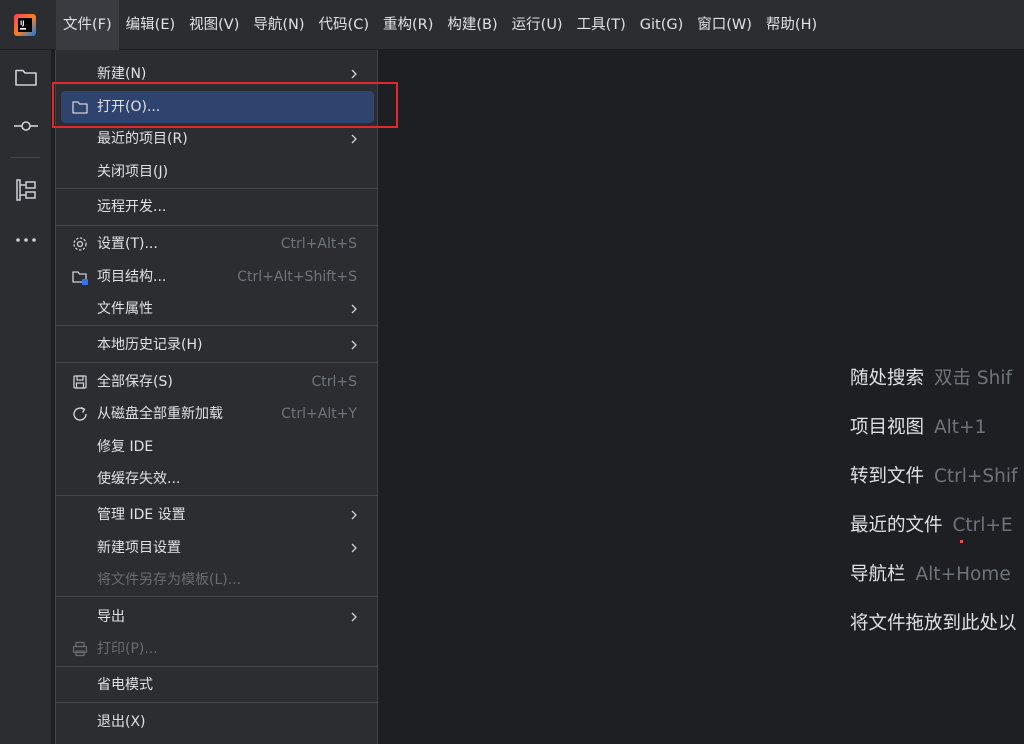  What do you see at coordinates (26, 126) in the screenshot?
I see `commit-icon` at bounding box center [26, 126].